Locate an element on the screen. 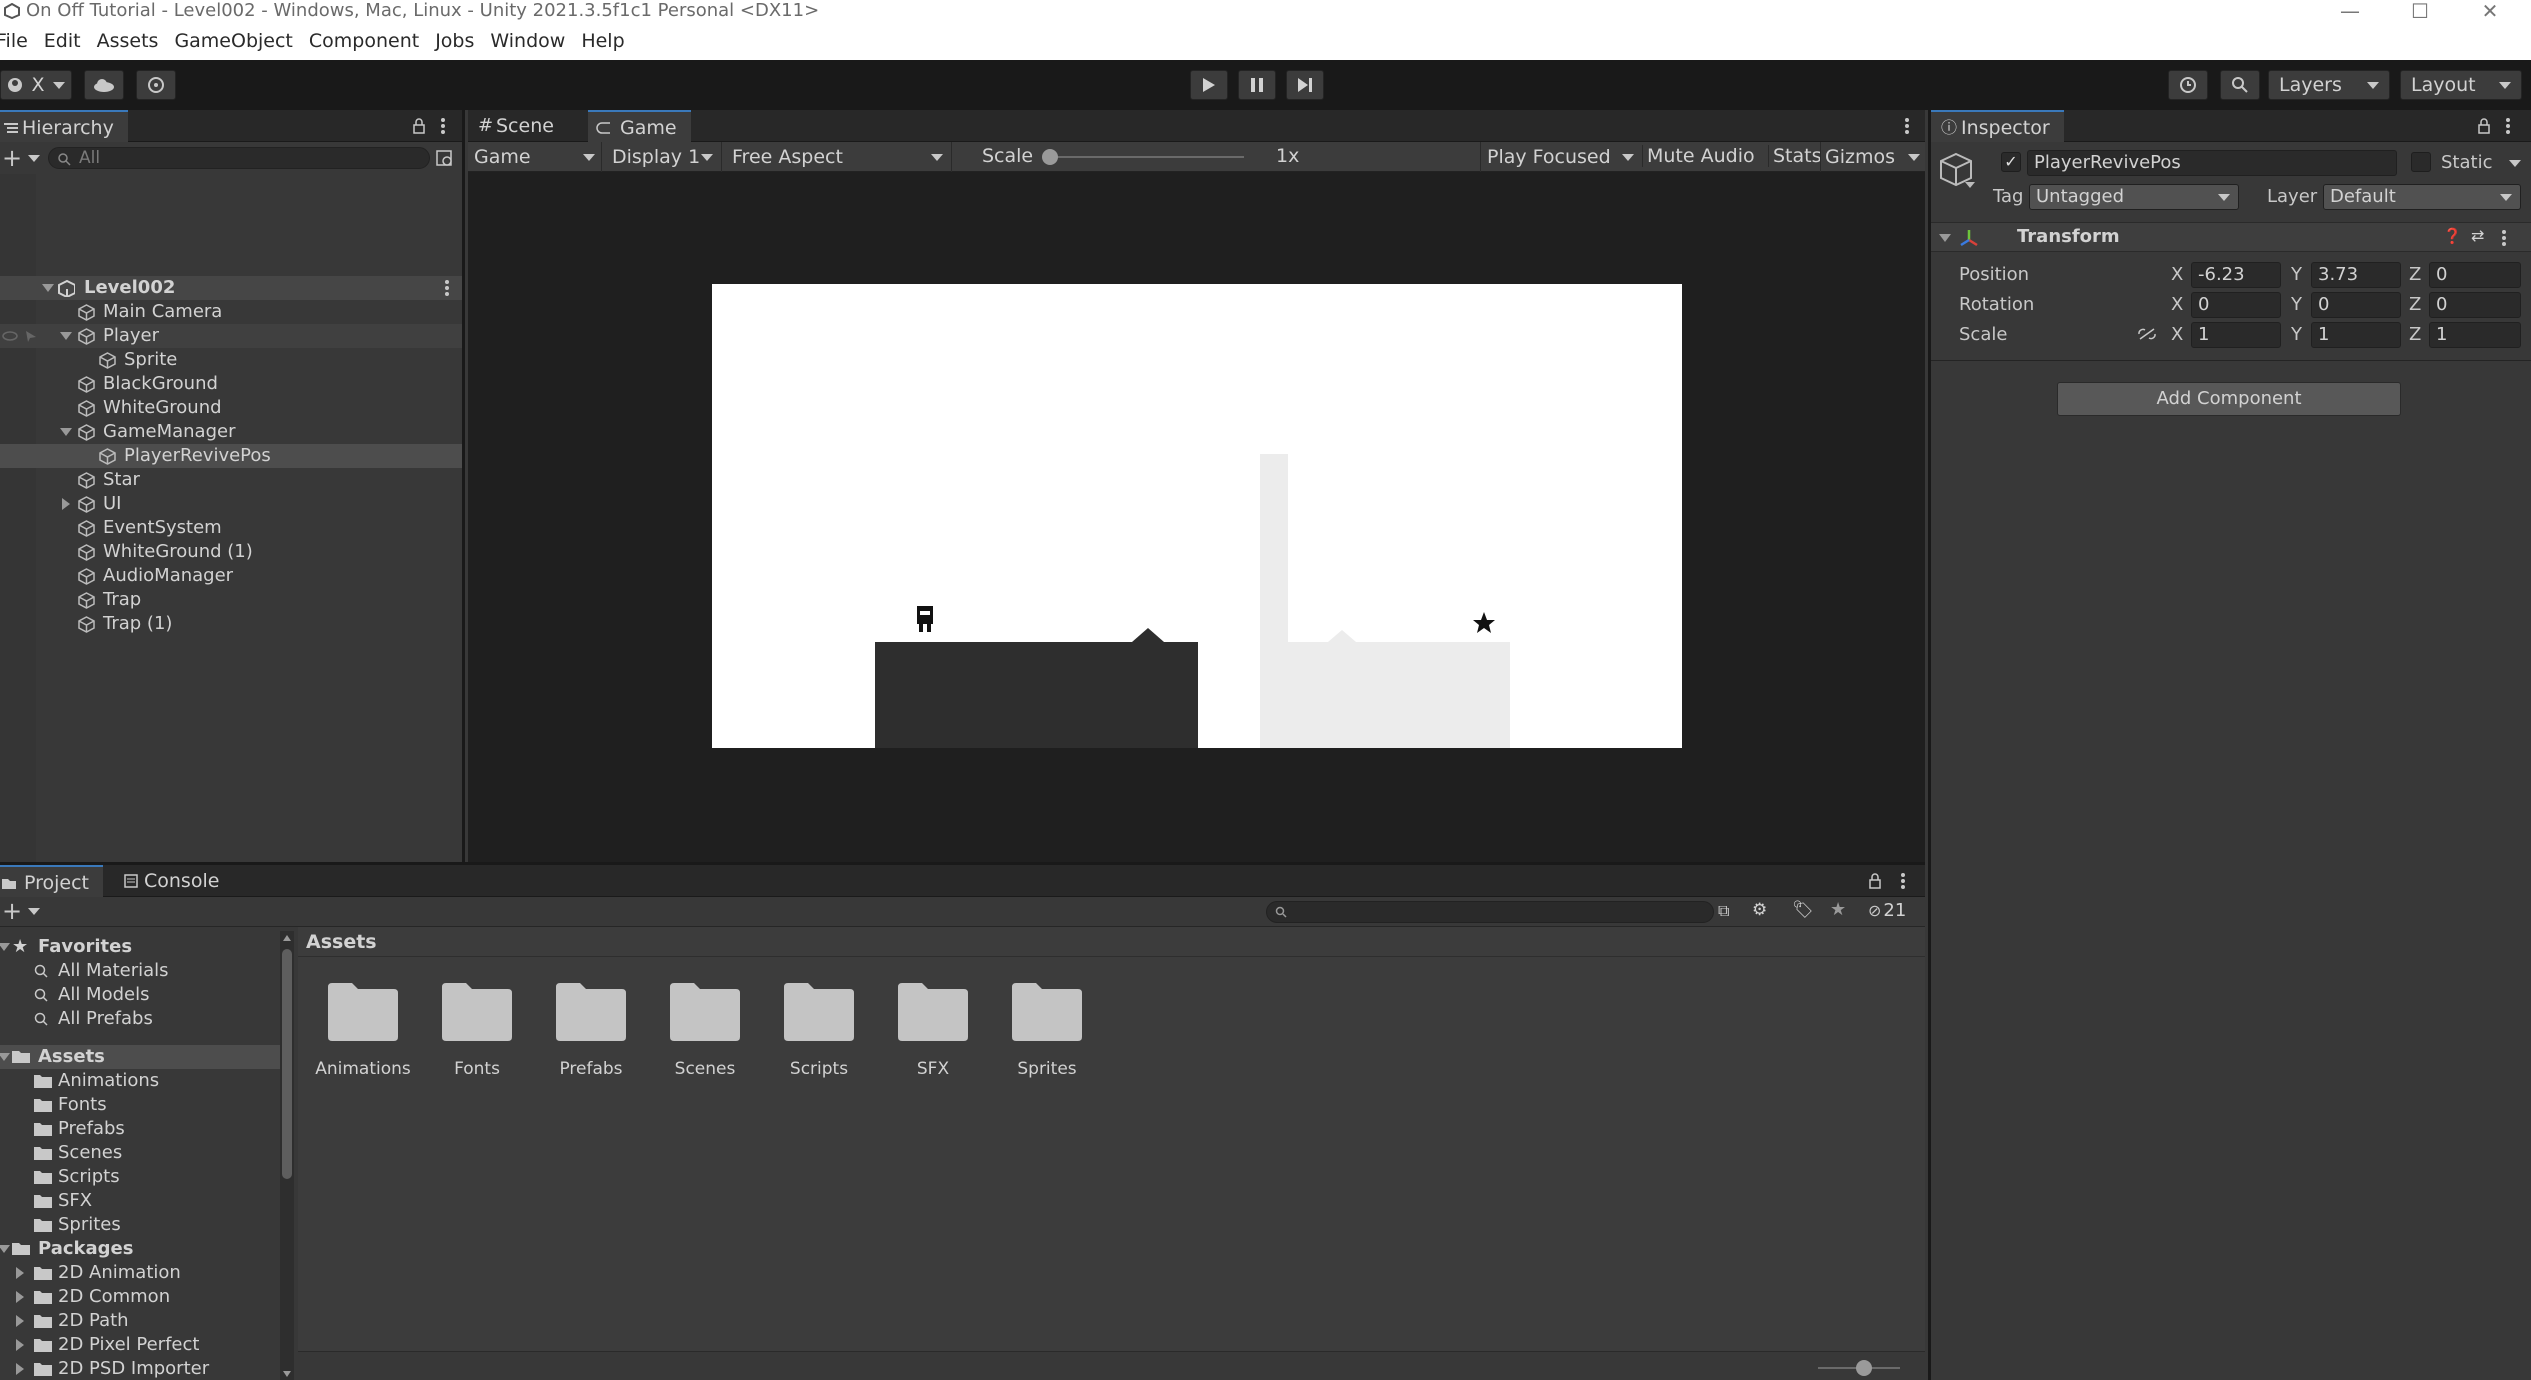 The width and height of the screenshot is (2531, 1380). hierarchy-item-whiteground: WhiteGround is located at coordinates (231, 408).